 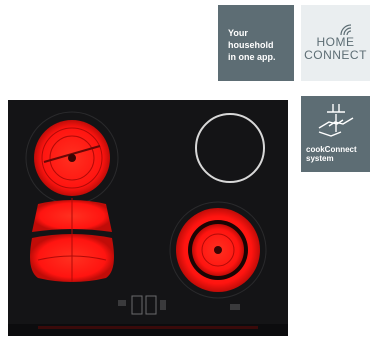 What do you see at coordinates (336, 120) in the screenshot?
I see `hands-hood-icon` at bounding box center [336, 120].